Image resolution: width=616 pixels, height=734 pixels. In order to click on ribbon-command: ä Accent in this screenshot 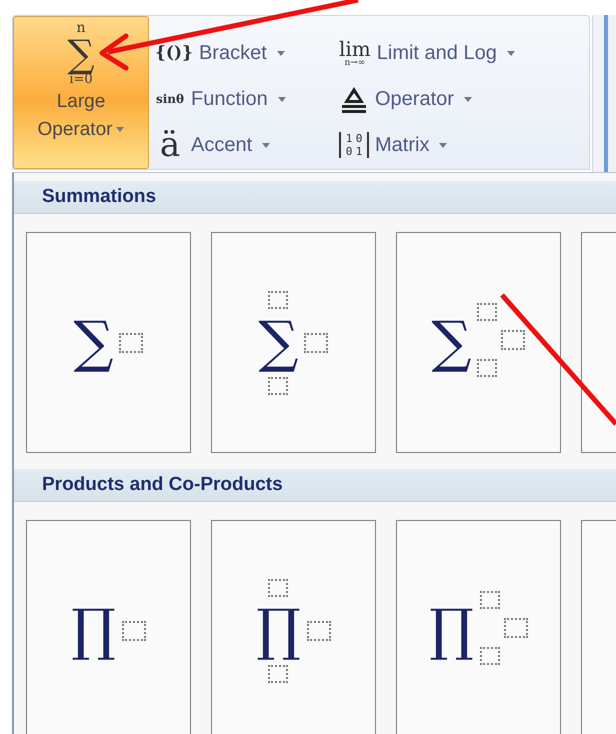, I will do `click(247, 145)`.